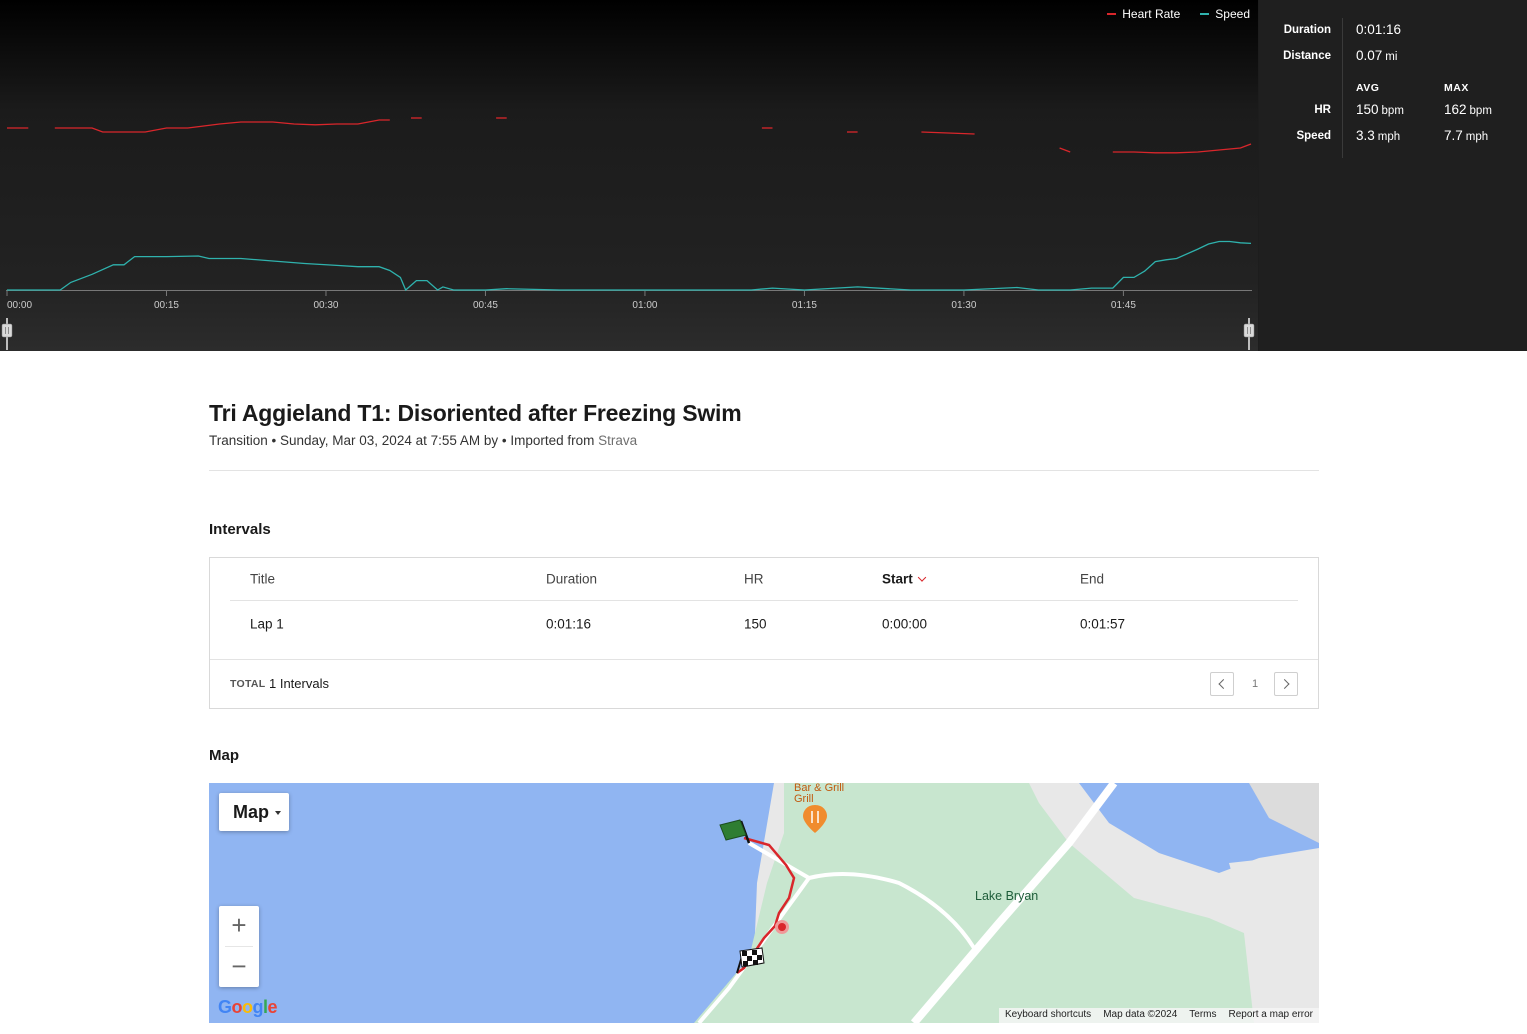 This screenshot has height=1034, width=1527. What do you see at coordinates (224, 755) in the screenshot?
I see `map-section-title: Map` at bounding box center [224, 755].